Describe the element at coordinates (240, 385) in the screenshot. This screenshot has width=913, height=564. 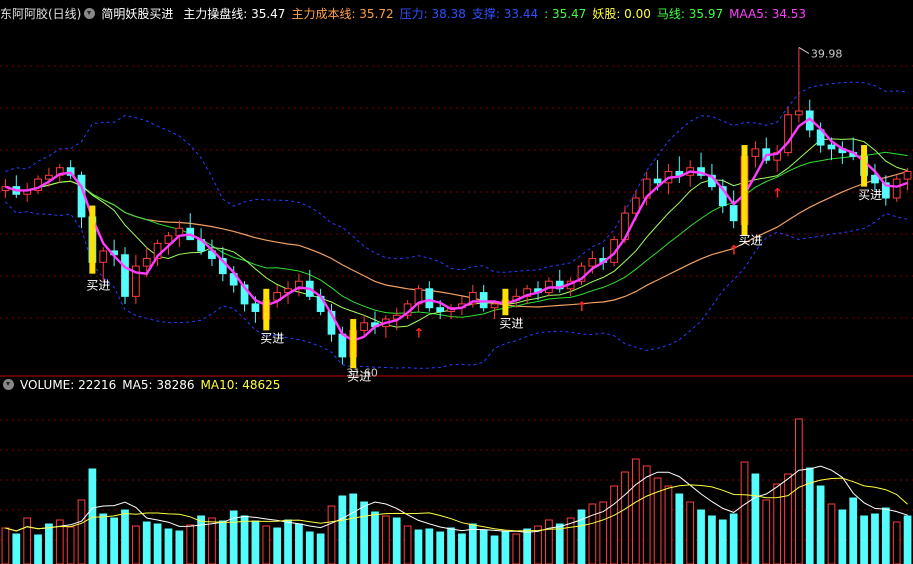
I see `volume-legend-item-2: MA10: 48625` at that location.